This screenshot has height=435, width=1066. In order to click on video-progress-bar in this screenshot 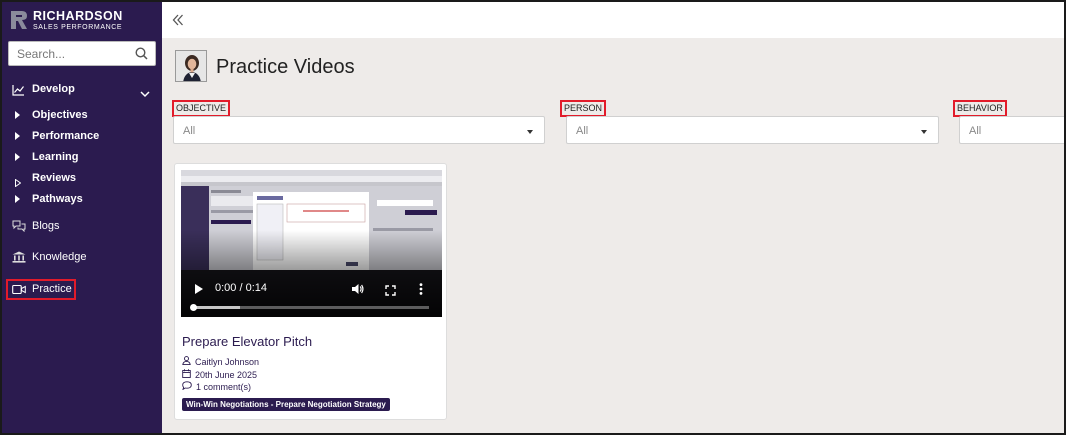, I will do `click(309, 307)`.